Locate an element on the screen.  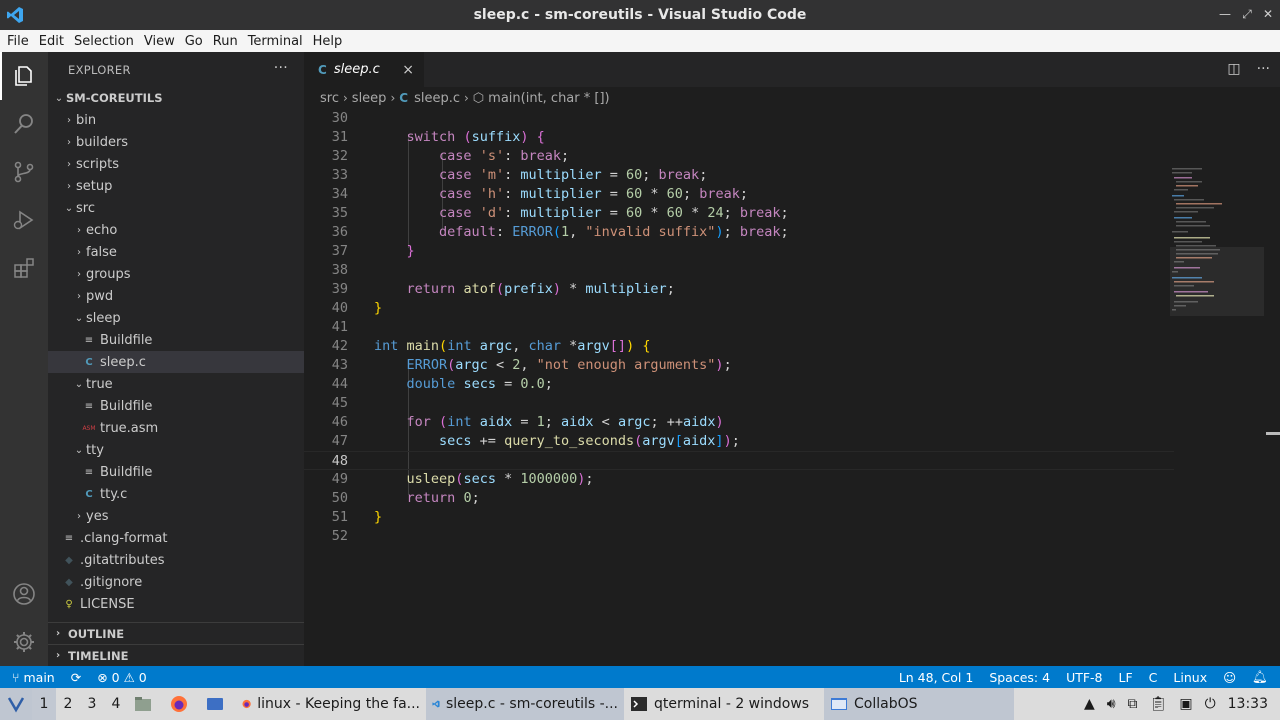
extensions-icon is located at coordinates (24, 268).